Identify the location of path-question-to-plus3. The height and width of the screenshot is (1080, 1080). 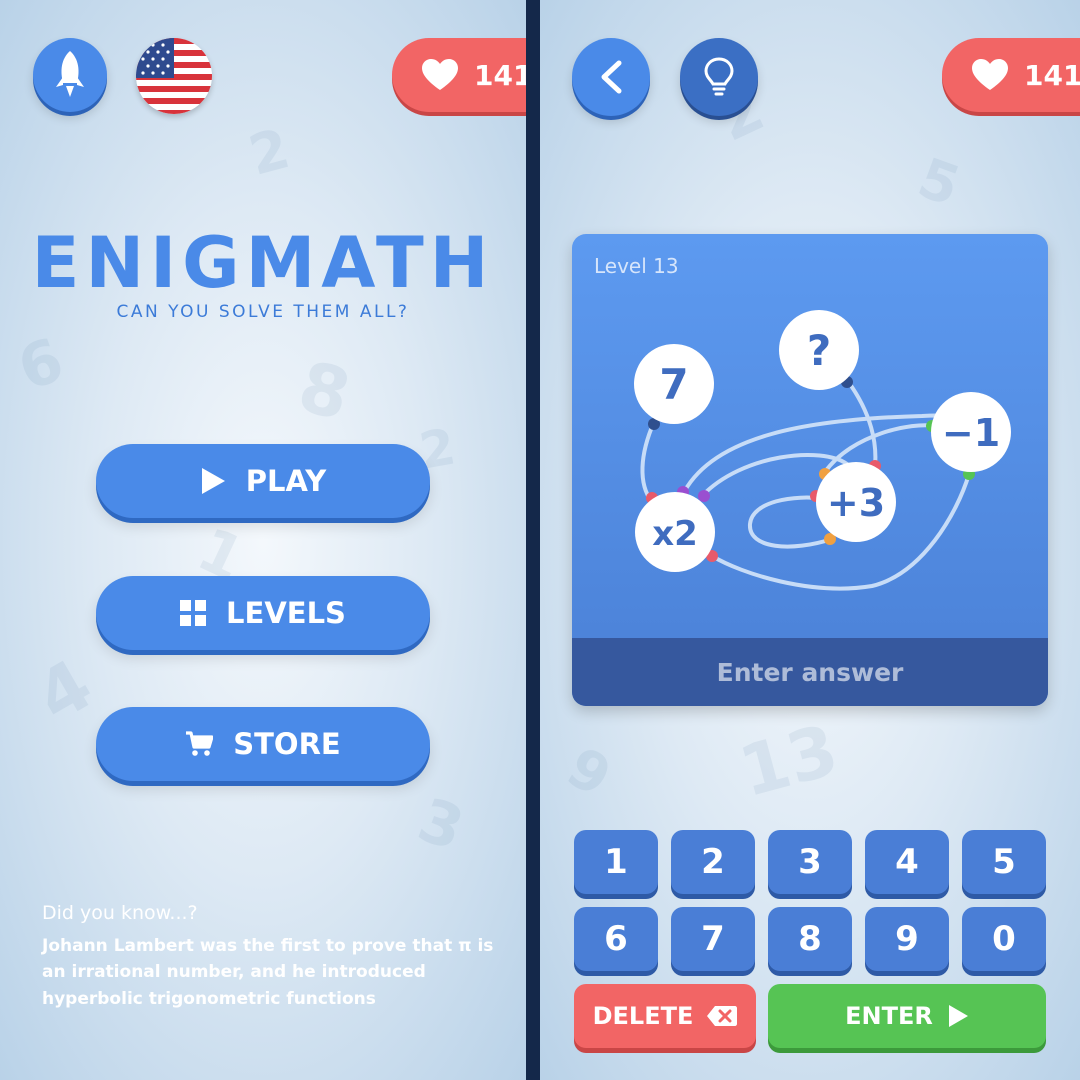
(861, 423).